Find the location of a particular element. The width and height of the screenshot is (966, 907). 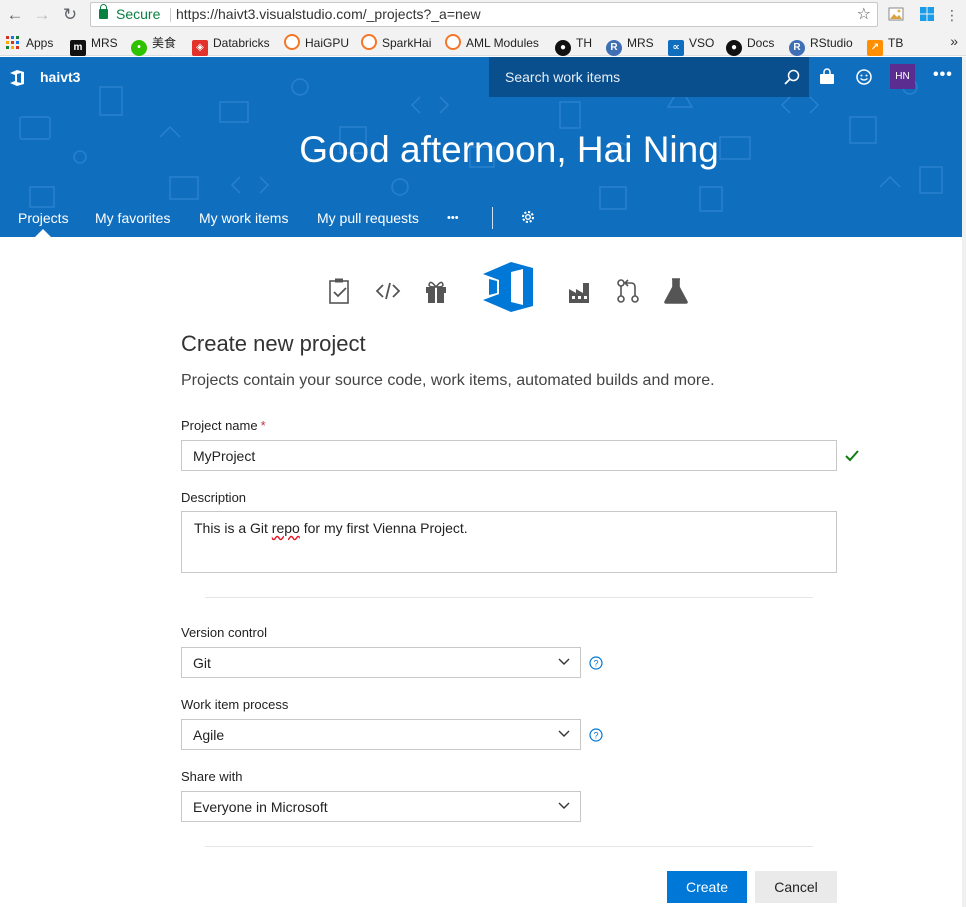

code-icon is located at coordinates (388, 291).